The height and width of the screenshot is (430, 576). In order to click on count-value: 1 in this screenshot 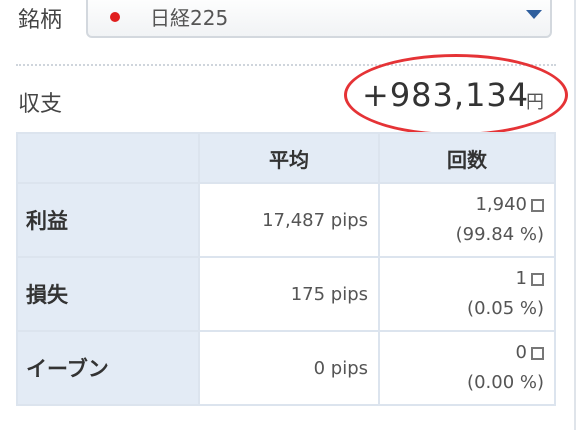, I will do `click(521, 278)`.